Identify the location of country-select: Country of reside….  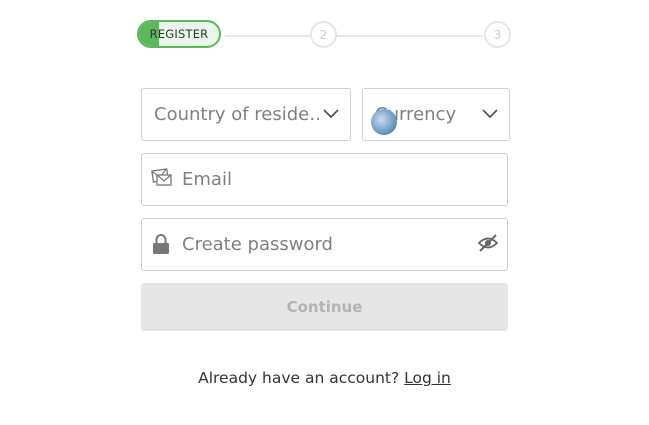
(246, 114).